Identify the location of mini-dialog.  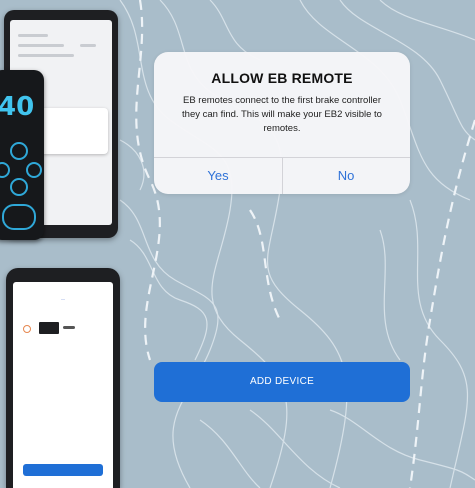
(74, 131).